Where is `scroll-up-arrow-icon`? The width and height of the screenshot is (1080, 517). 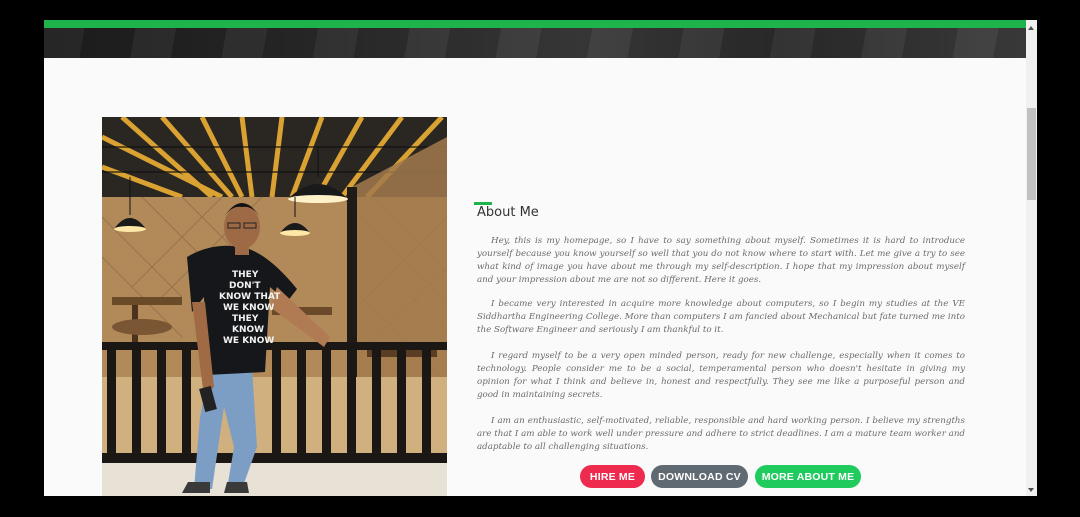 scroll-up-arrow-icon is located at coordinates (1031, 28).